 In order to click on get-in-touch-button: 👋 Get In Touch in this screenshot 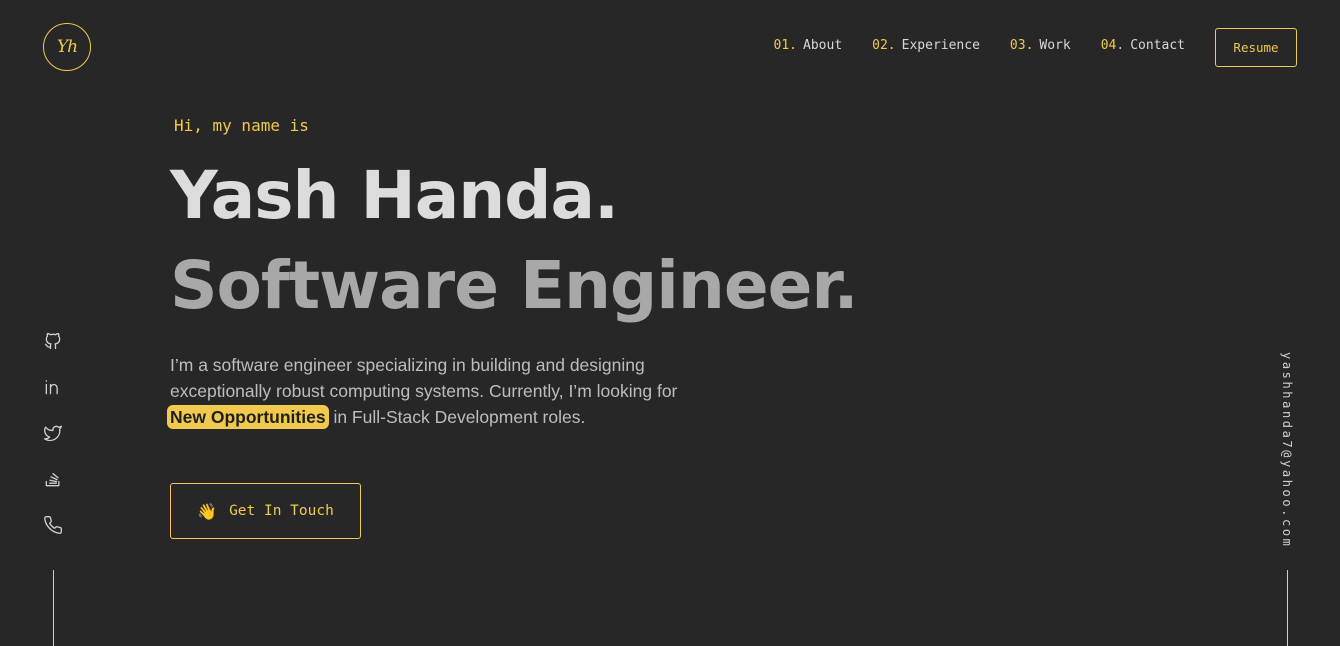, I will do `click(265, 511)`.